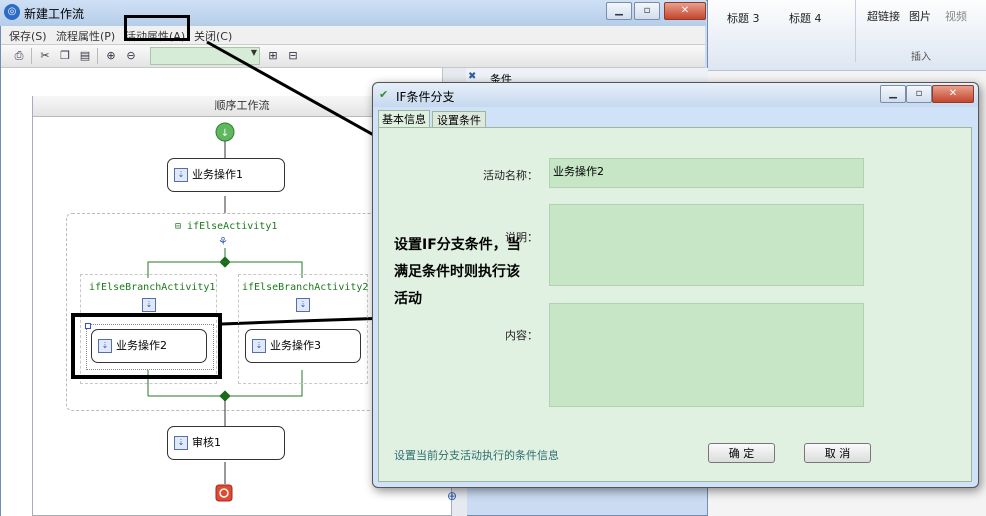  Describe the element at coordinates (297, 92) in the screenshot. I see `callout-line-menu` at that location.